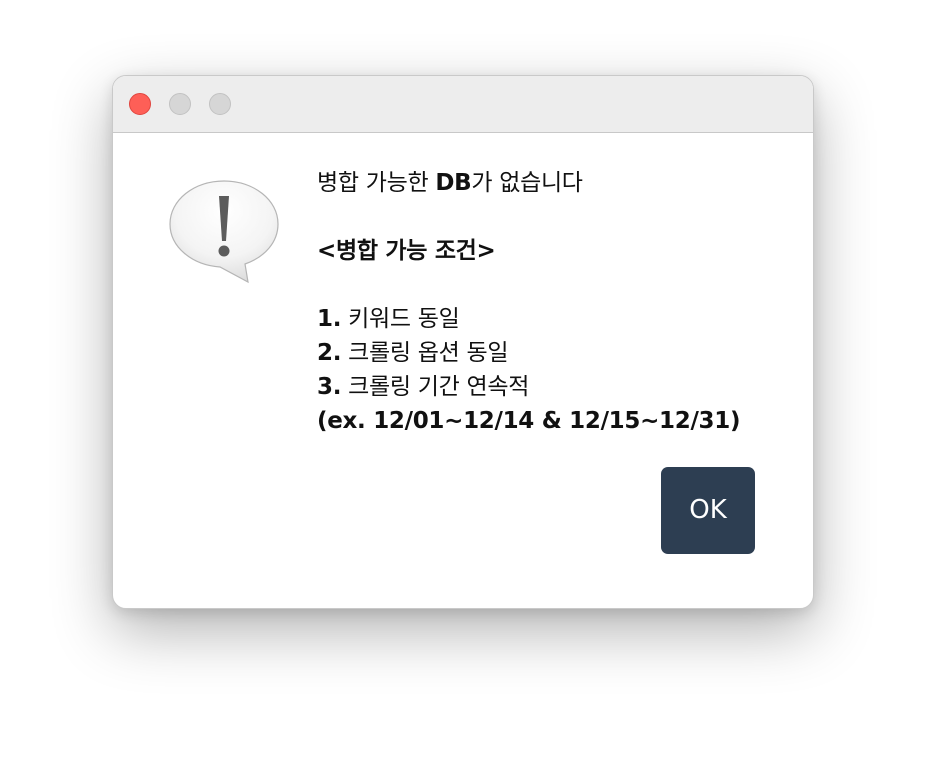 This screenshot has height=758, width=926. I want to click on conditions-heading: <병합 가능 조건>, so click(406, 251).